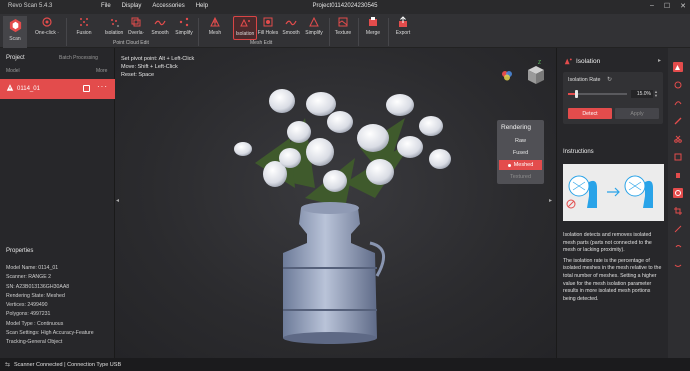 Image resolution: width=690 pixels, height=371 pixels. I want to click on property-row: Model Type : Continuous, so click(35, 323).